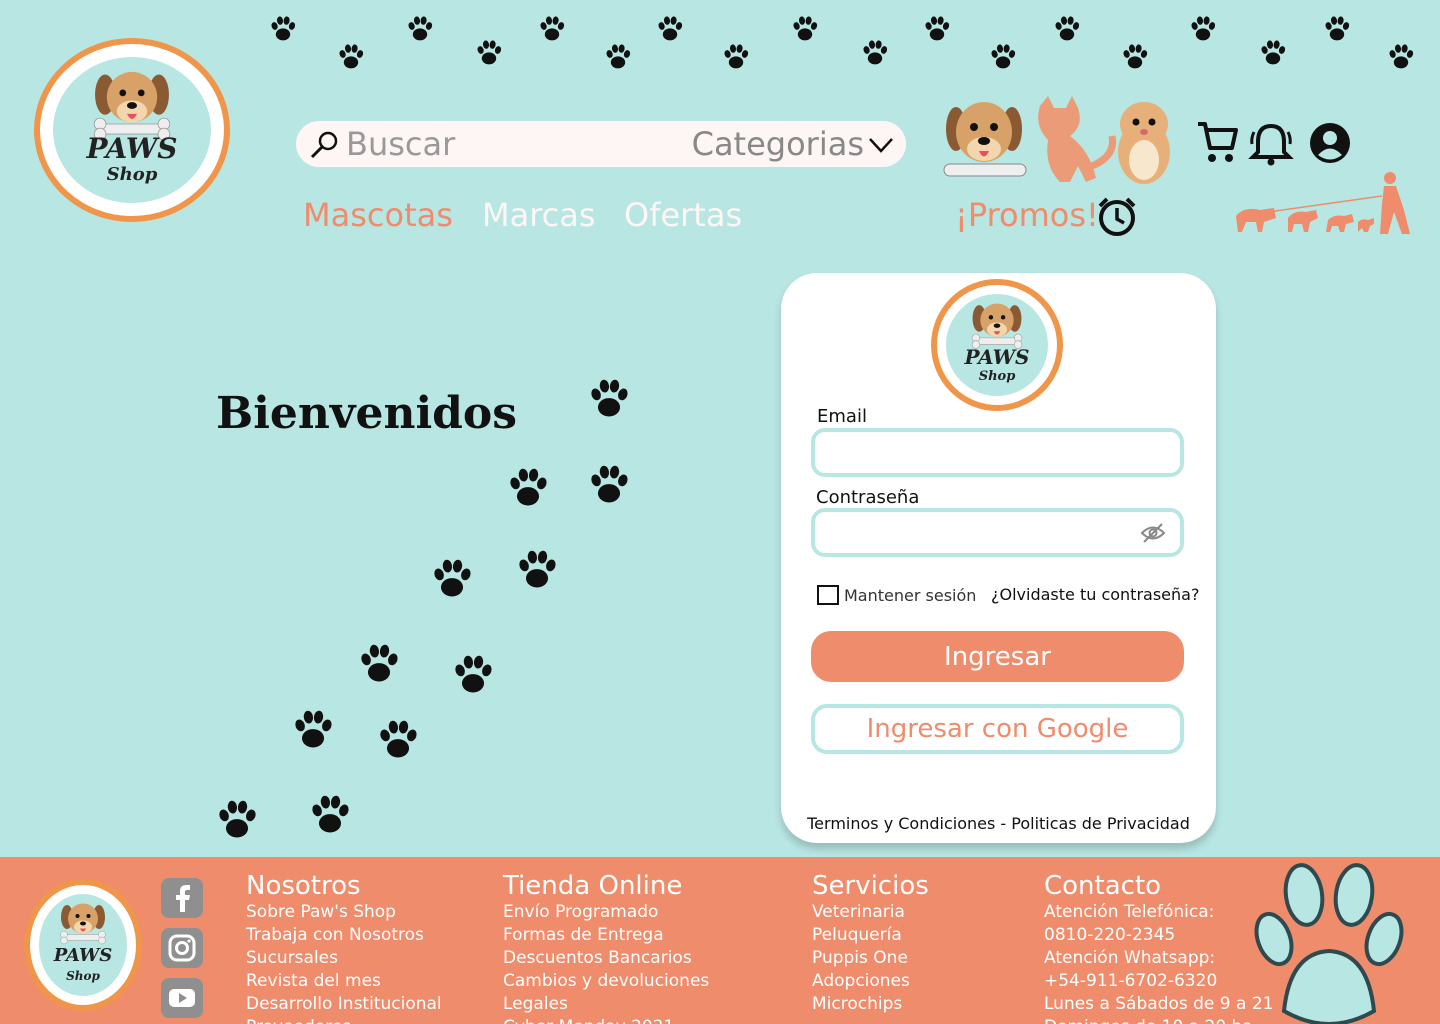 The image size is (1440, 1024). I want to click on password-field-box, so click(997, 532).